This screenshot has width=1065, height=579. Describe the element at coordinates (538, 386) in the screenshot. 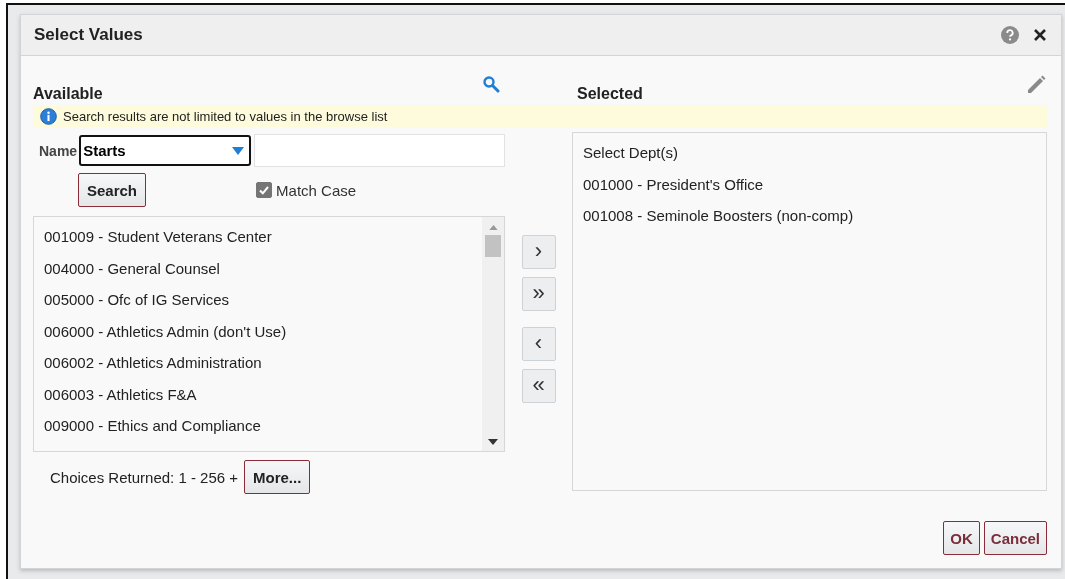

I see `move-button: «` at that location.